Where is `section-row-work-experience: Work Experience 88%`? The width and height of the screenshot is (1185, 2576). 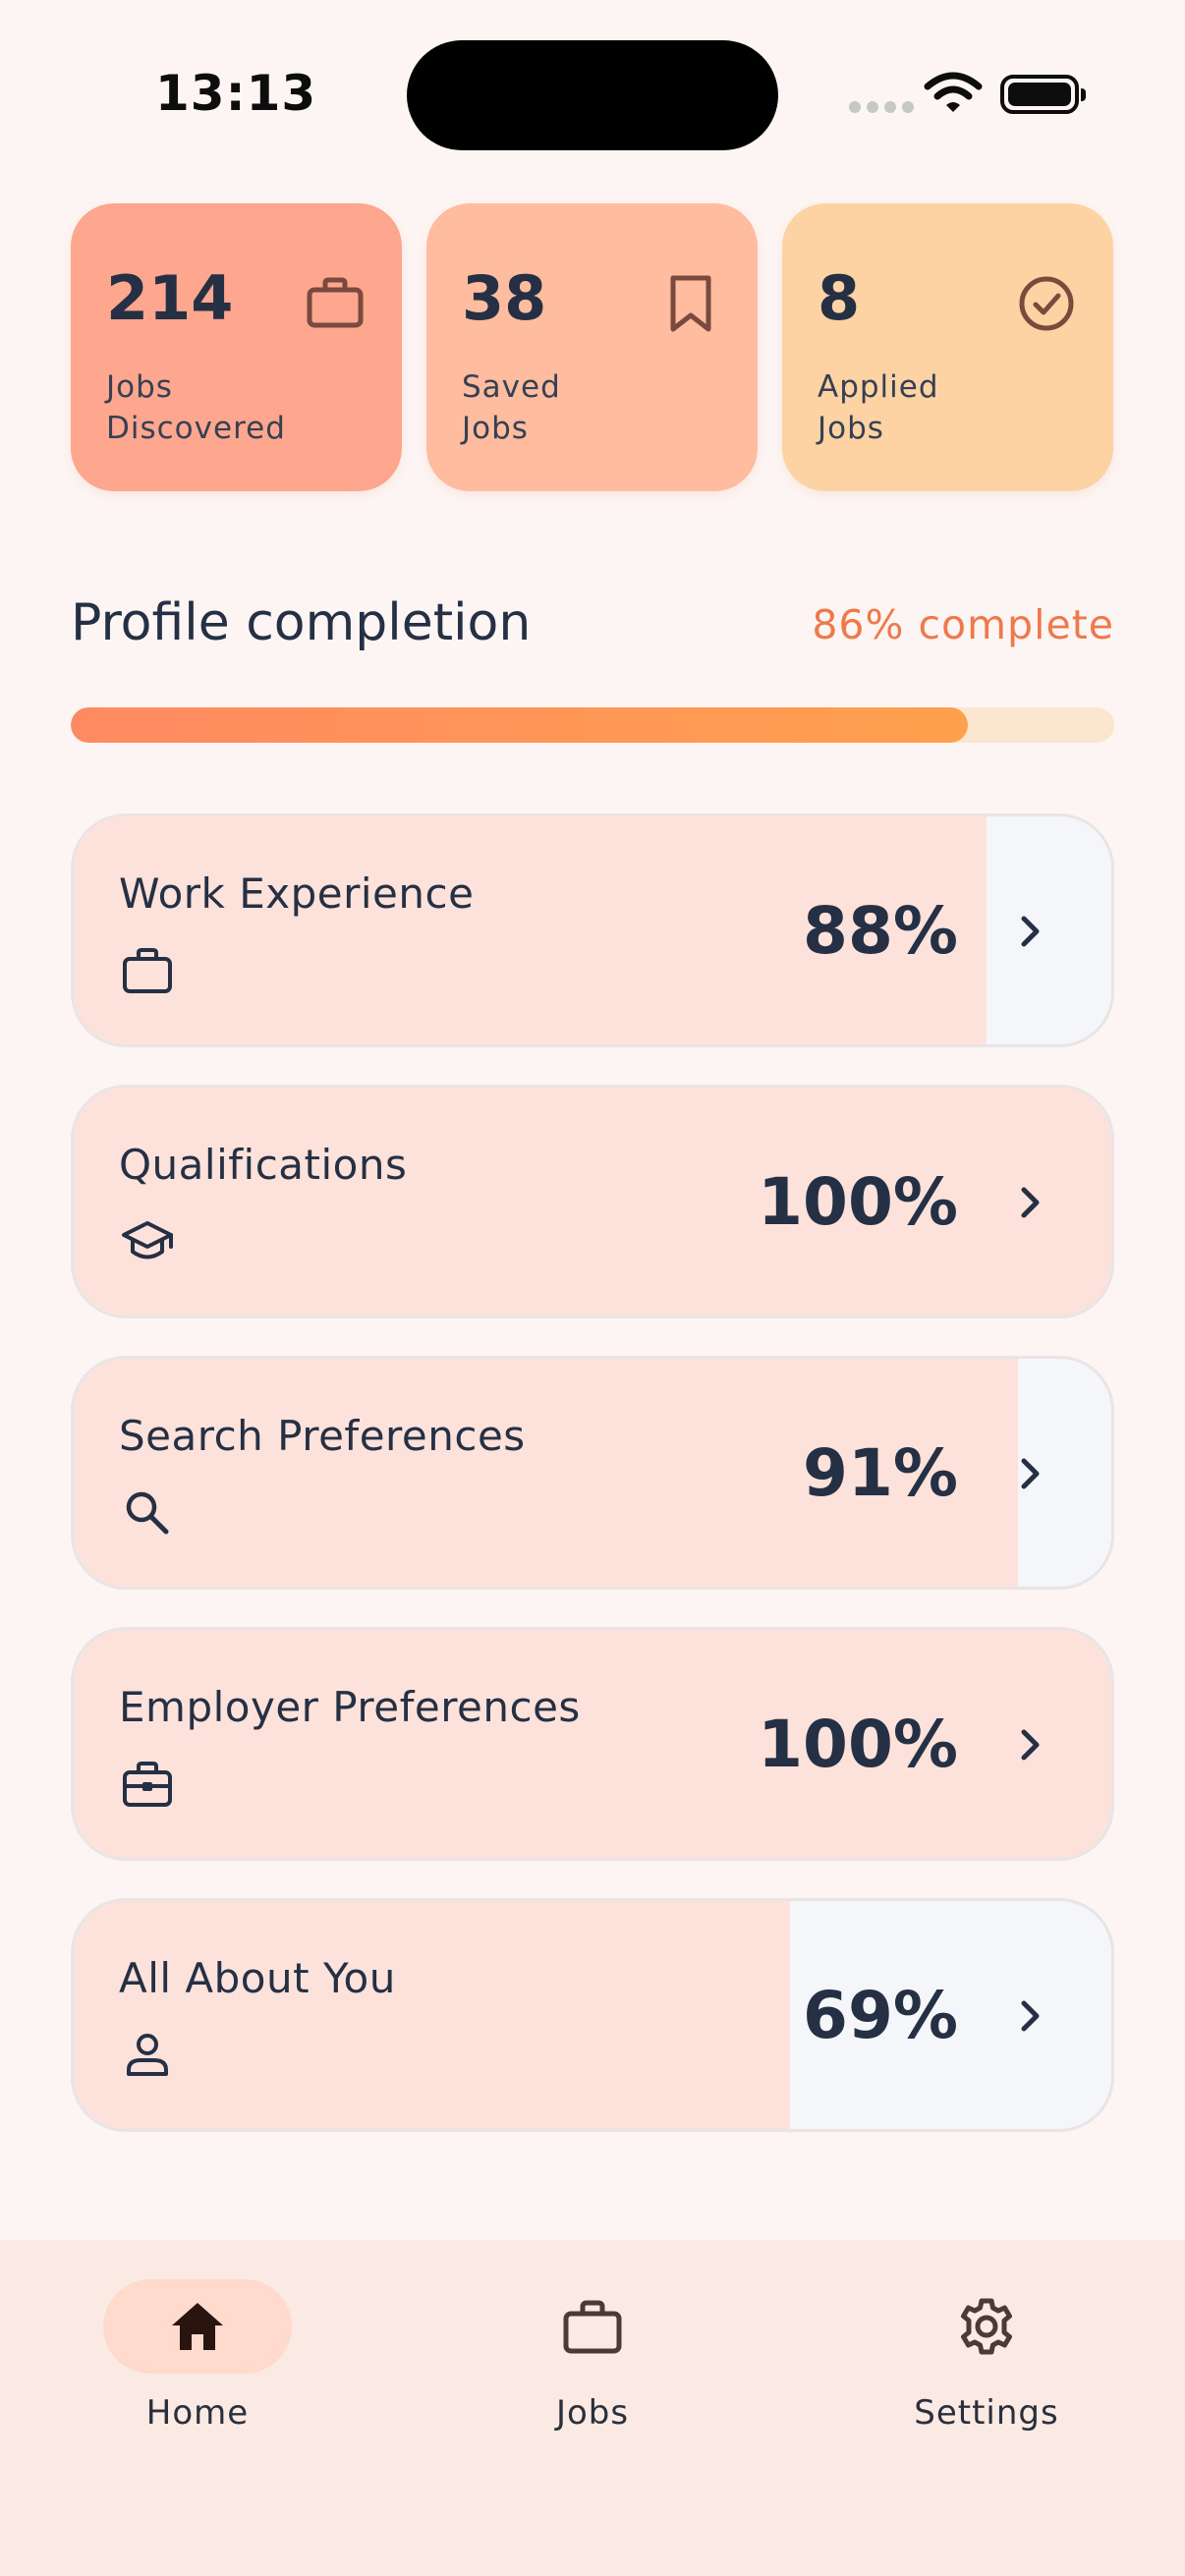 section-row-work-experience: Work Experience 88% is located at coordinates (592, 930).